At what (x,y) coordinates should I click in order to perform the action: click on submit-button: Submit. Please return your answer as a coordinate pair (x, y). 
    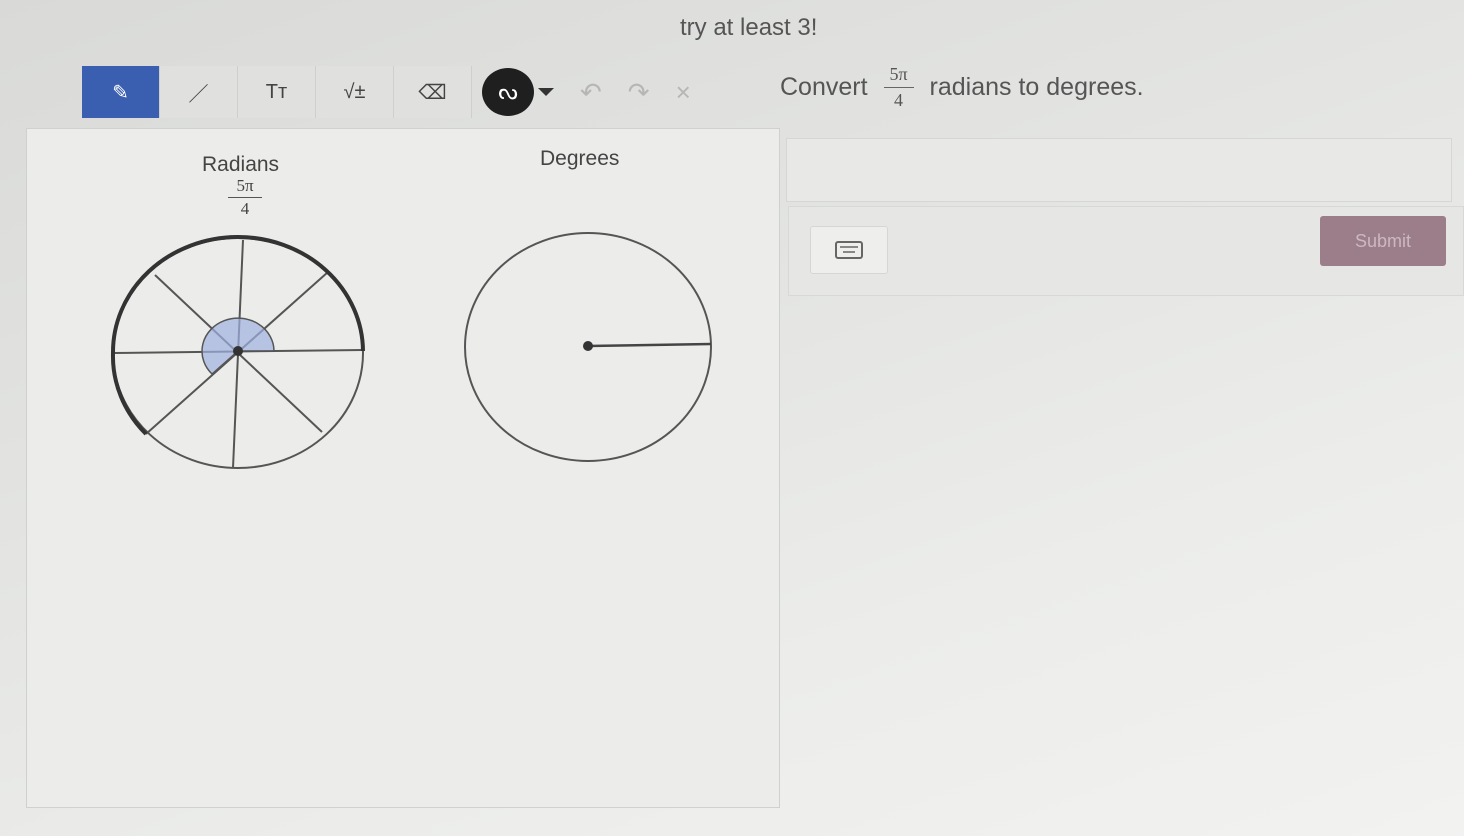
    Looking at the image, I should click on (1383, 241).